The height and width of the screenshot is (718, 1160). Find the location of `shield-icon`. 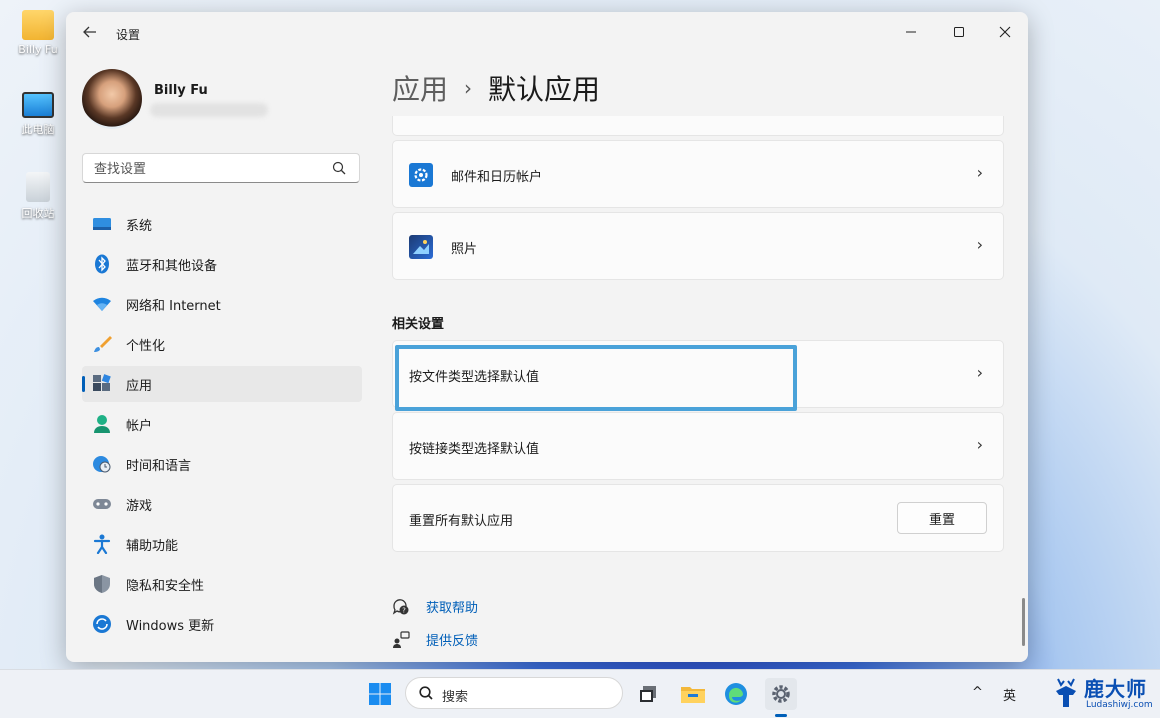

shield-icon is located at coordinates (102, 584).